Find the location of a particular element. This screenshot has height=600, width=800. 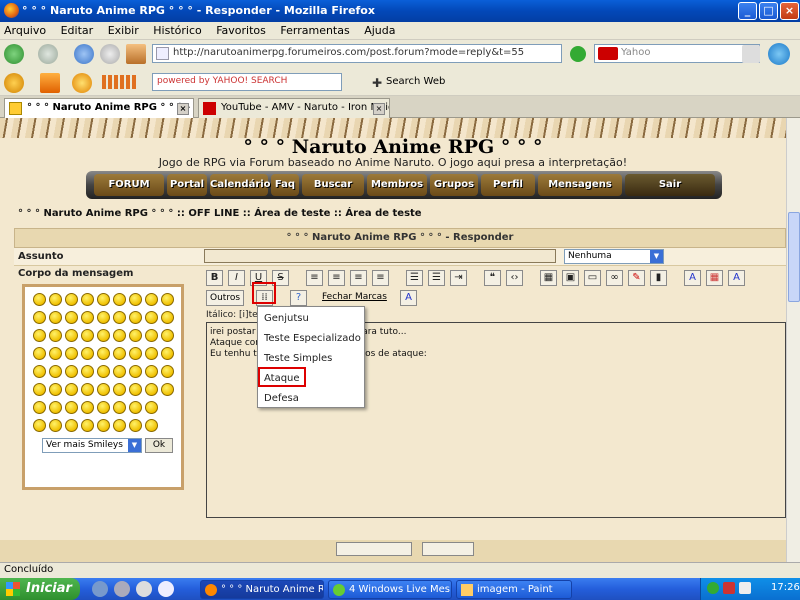

code-icon: ‹› is located at coordinates (514, 278).